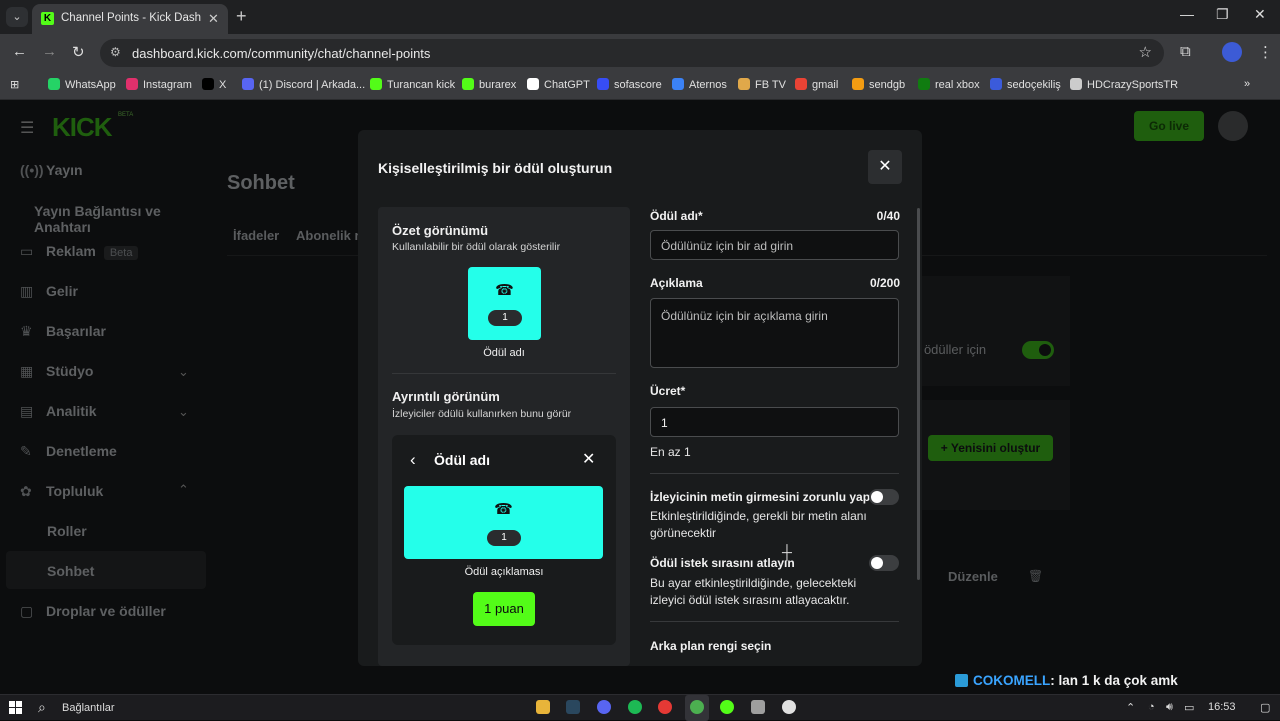 The width and height of the screenshot is (1280, 721). I want to click on hamburger-menu-icon: ☰, so click(27, 128).